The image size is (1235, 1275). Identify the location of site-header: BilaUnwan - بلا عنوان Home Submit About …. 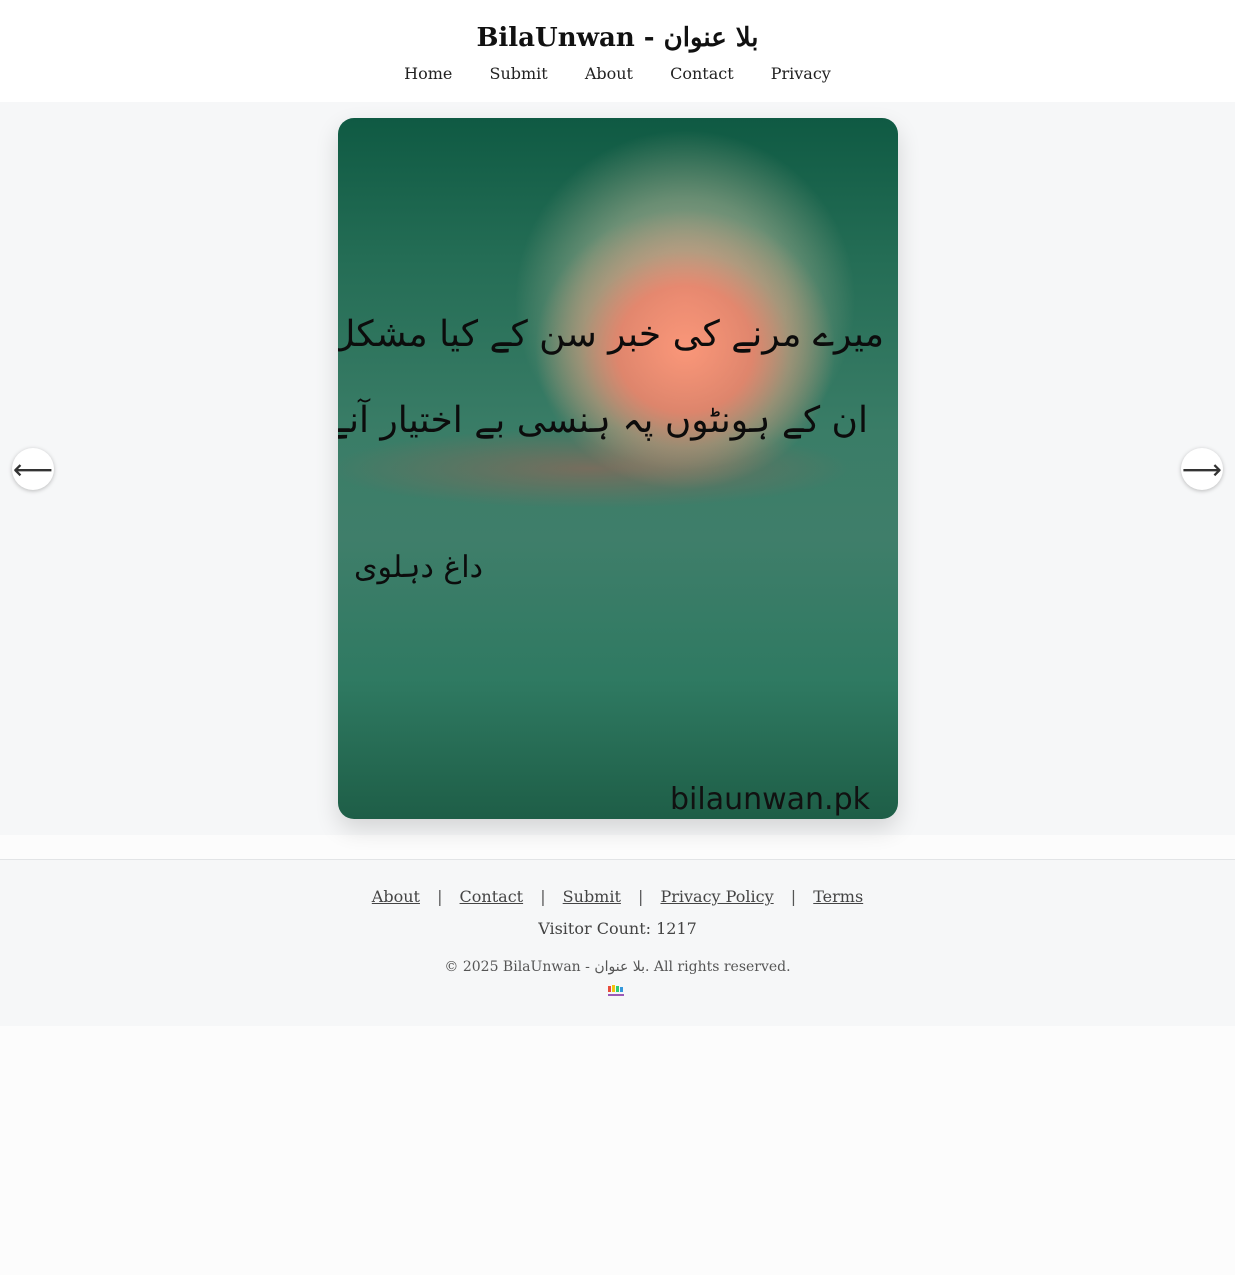
(617, 51).